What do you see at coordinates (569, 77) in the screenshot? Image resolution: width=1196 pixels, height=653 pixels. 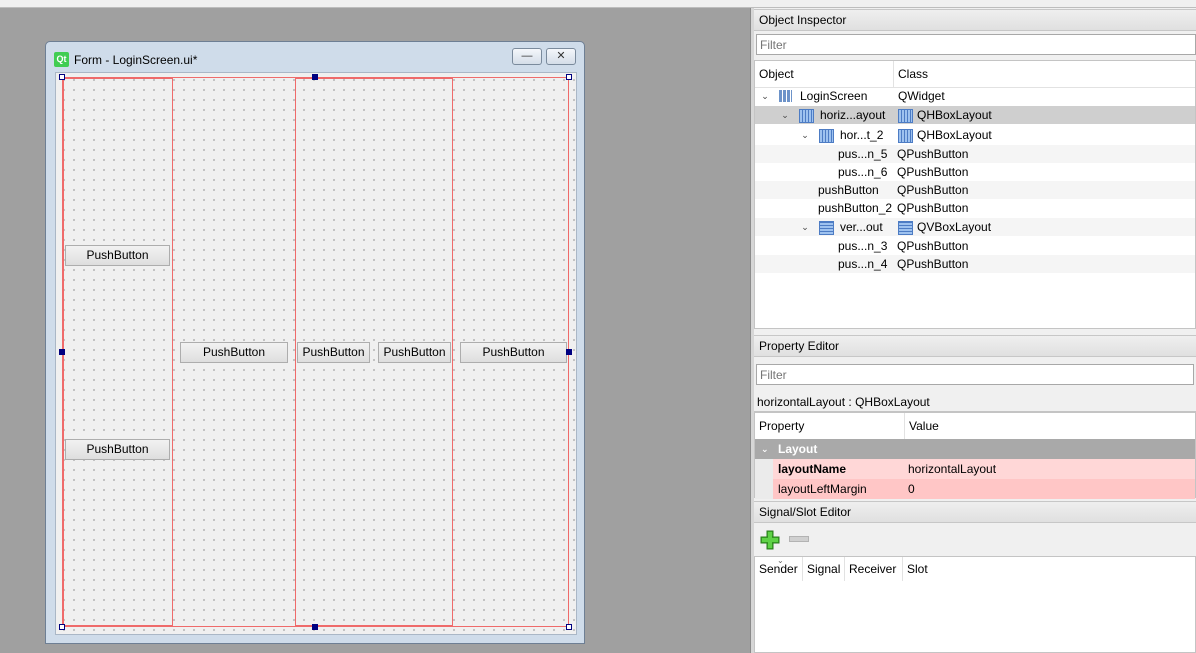 I see `resize-handle-top-right` at bounding box center [569, 77].